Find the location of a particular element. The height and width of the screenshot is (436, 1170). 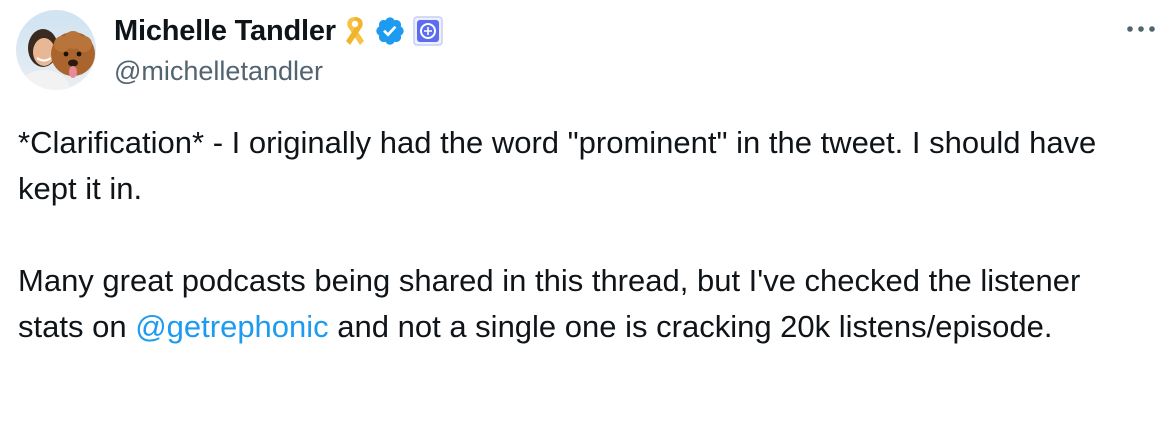

ellipsis-icon is located at coordinates (1141, 29).